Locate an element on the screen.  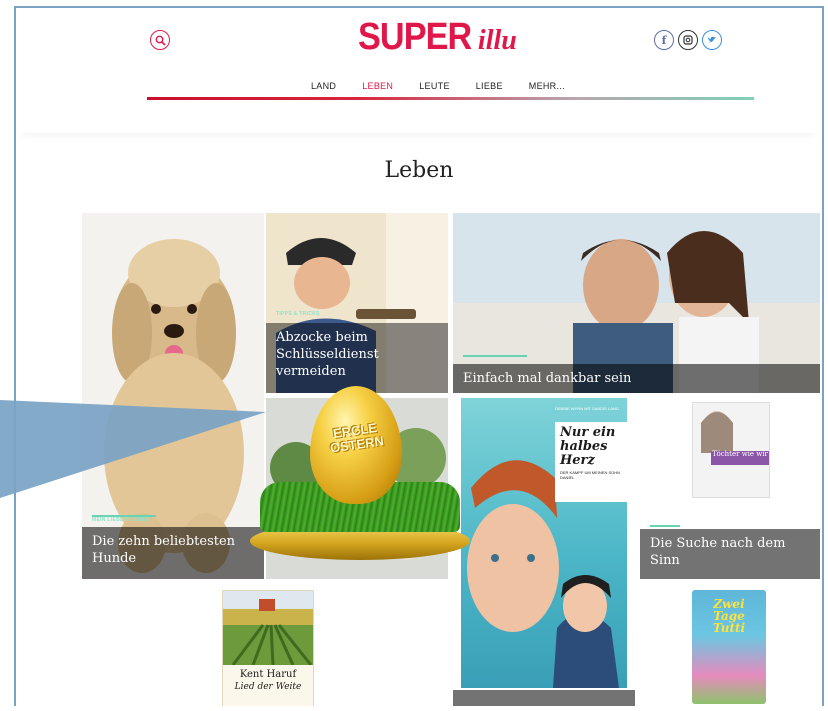
twitter-icon is located at coordinates (712, 40).